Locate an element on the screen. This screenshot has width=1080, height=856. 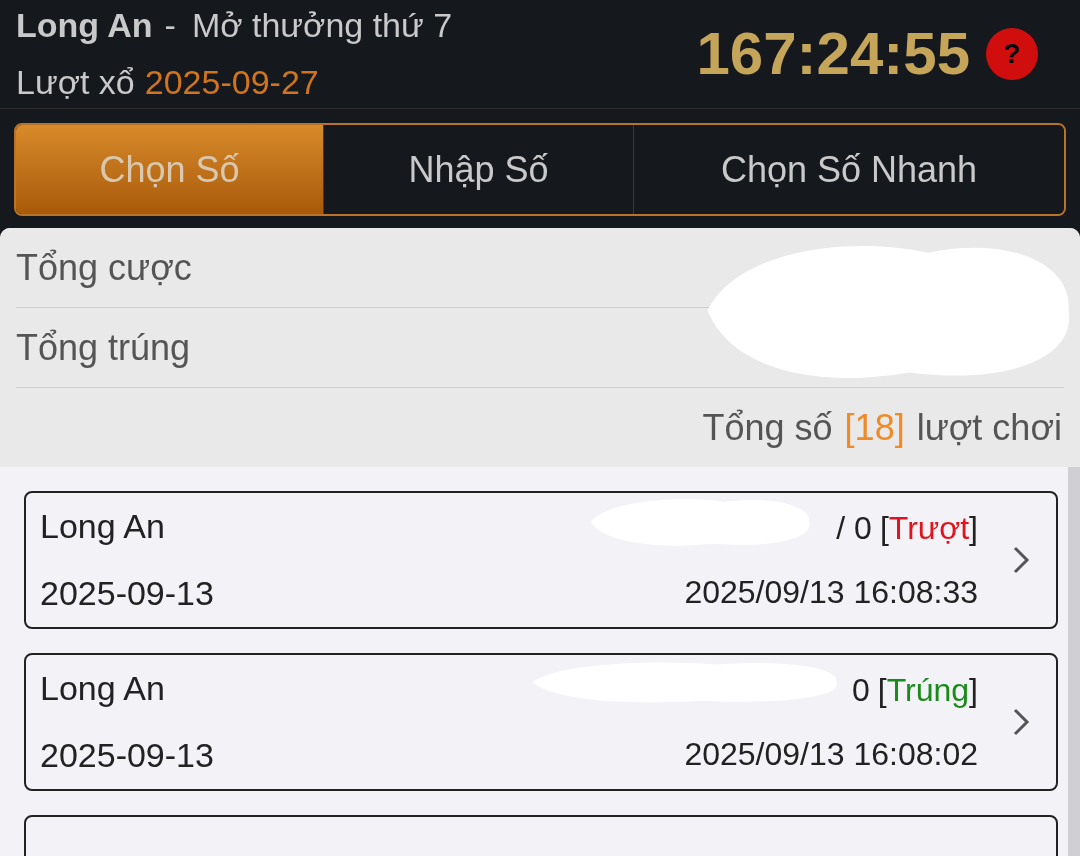
scrollbar is located at coordinates (1074, 661).